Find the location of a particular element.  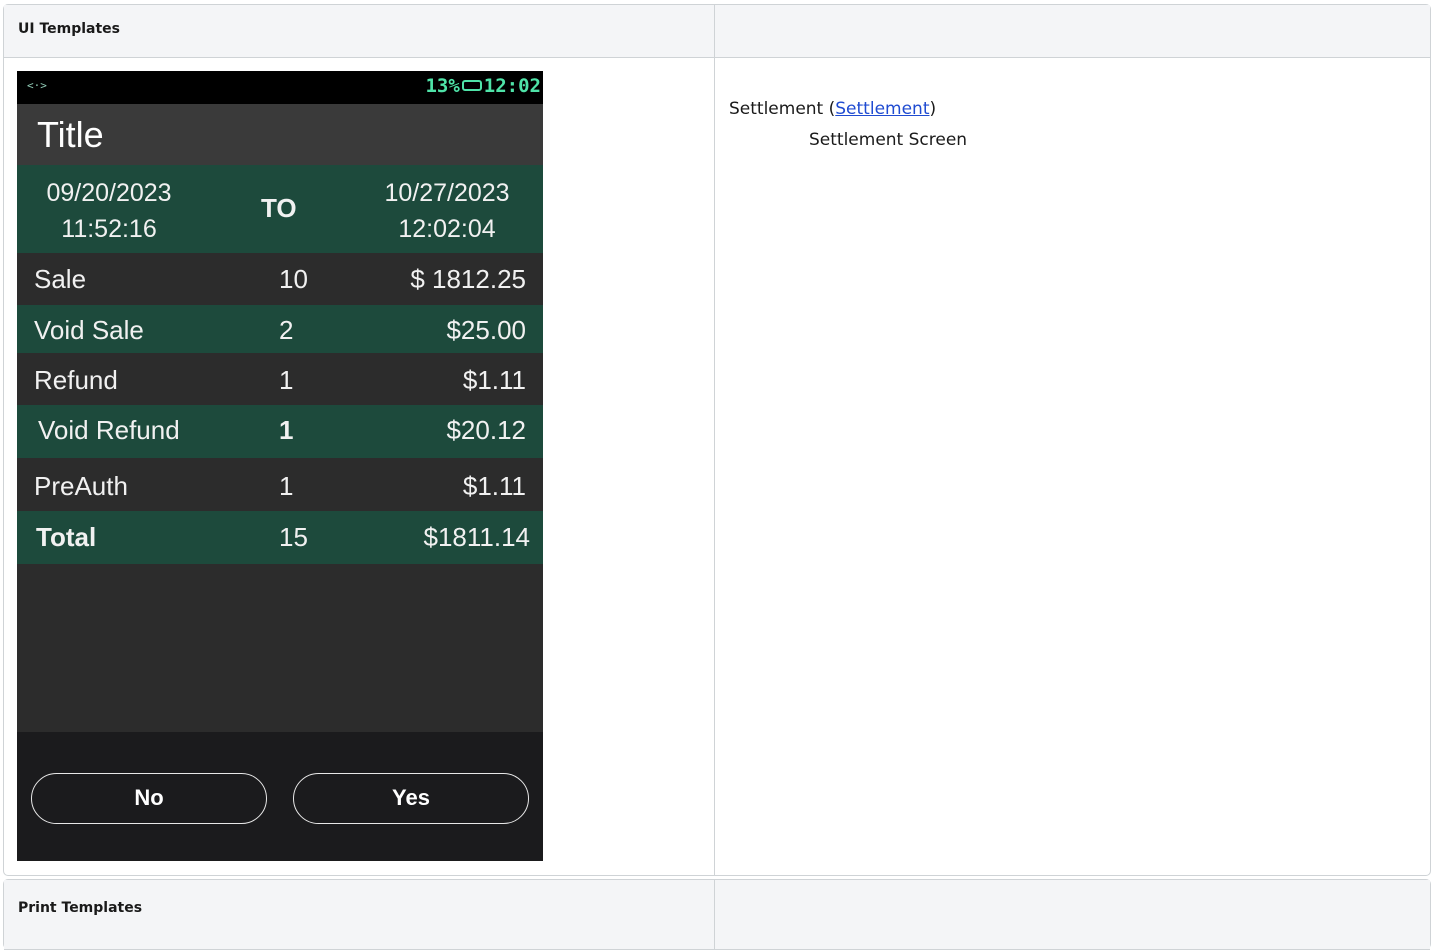

row-amount: $1811.14 is located at coordinates (476, 537).